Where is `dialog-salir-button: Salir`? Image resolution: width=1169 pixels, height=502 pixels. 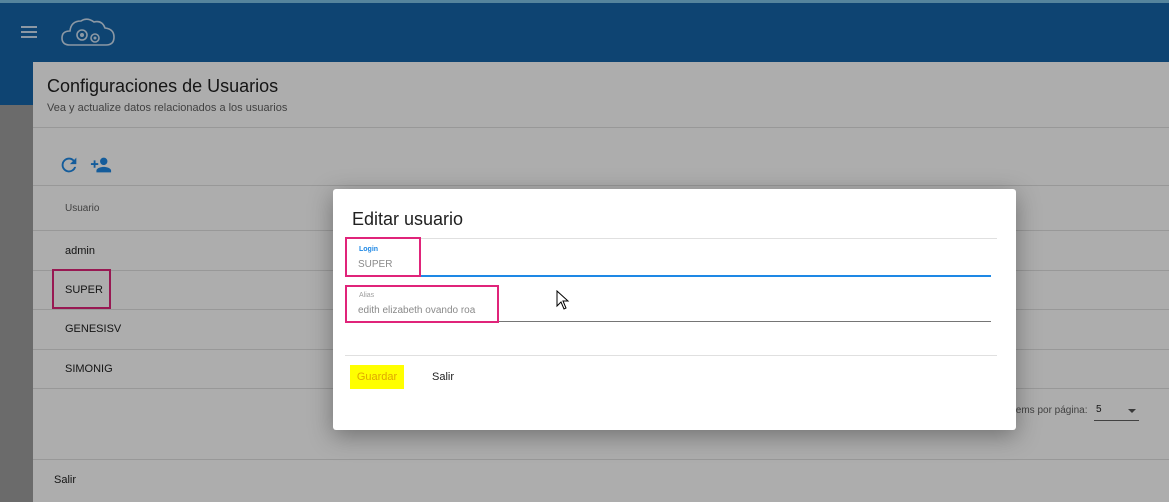
dialog-salir-button: Salir is located at coordinates (443, 377).